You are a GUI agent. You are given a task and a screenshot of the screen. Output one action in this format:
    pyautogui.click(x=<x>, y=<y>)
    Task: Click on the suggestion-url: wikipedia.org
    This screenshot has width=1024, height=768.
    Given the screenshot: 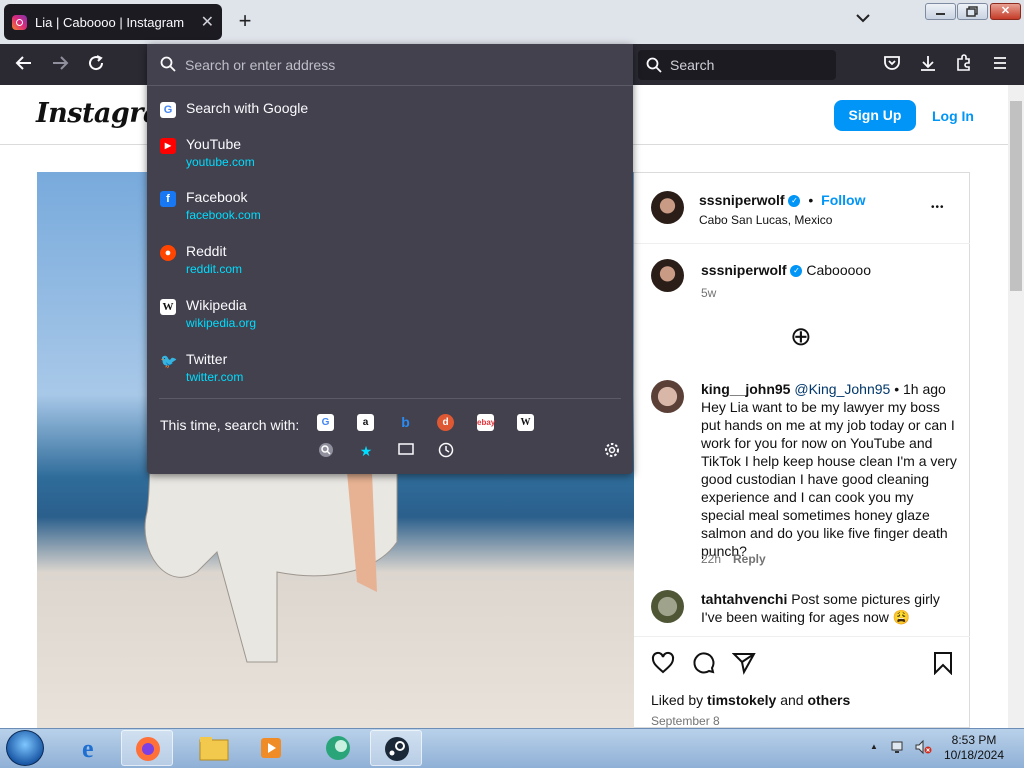 What is the action you would take?
    pyautogui.click(x=221, y=323)
    